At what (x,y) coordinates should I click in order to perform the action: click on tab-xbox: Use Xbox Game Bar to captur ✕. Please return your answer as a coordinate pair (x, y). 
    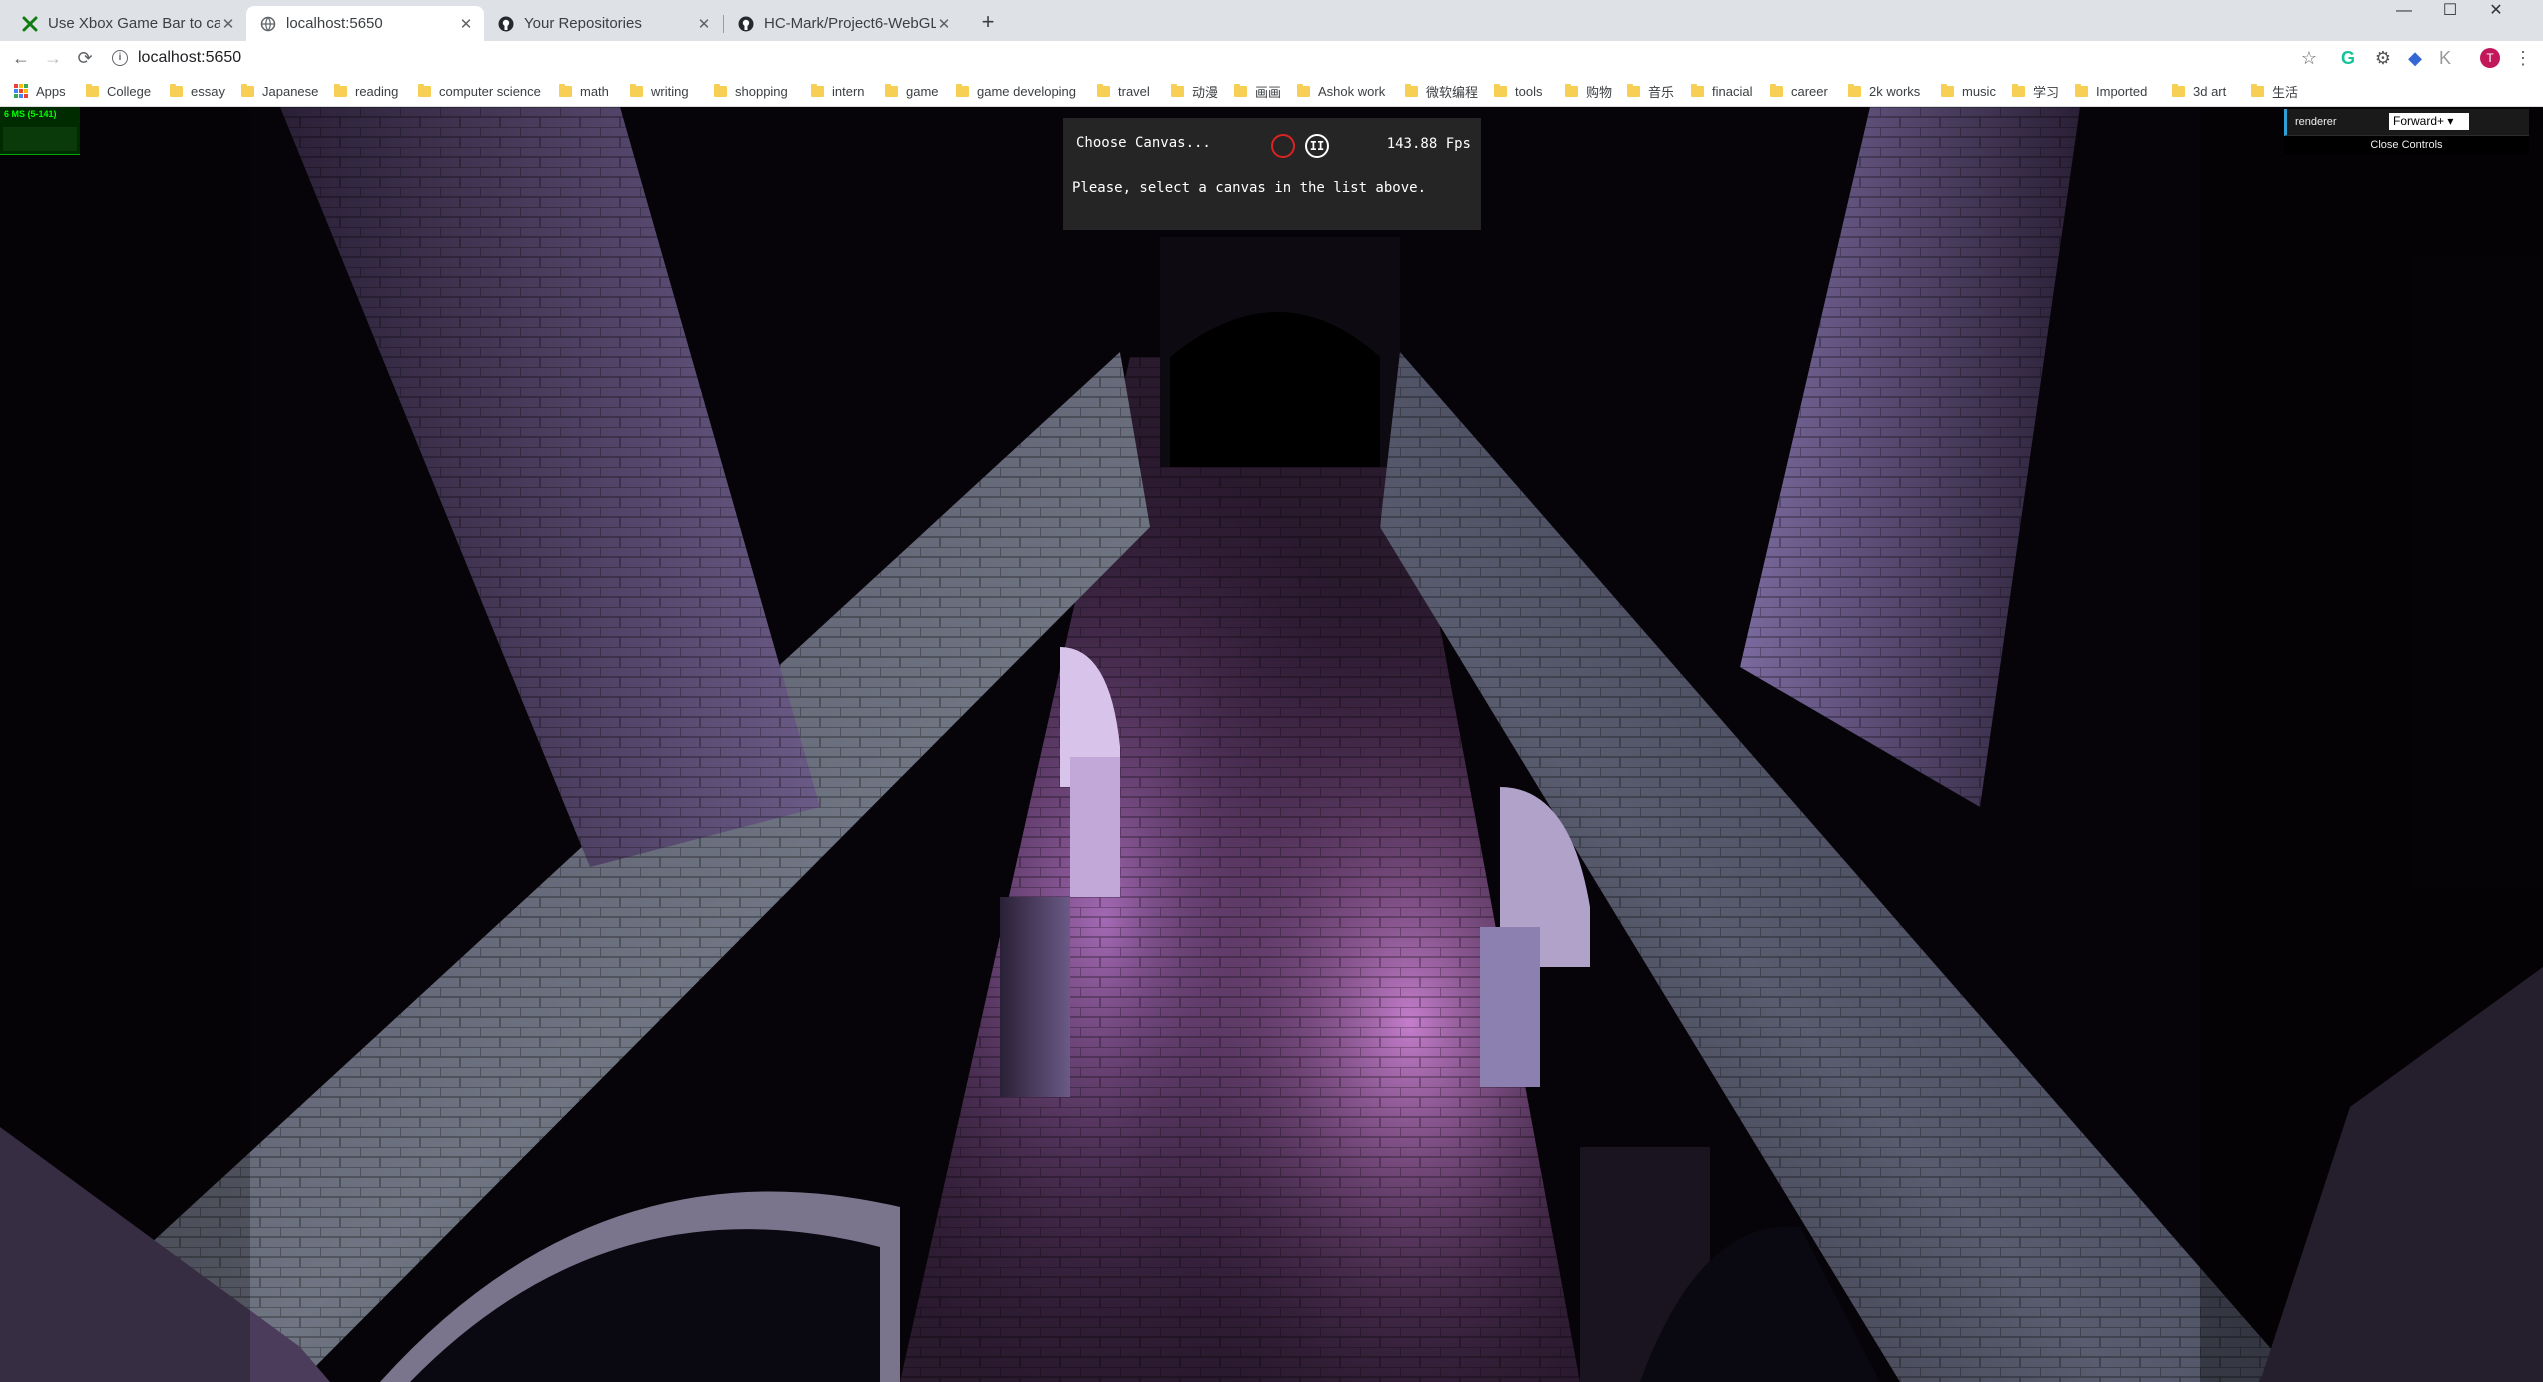
    Looking at the image, I should click on (127, 23).